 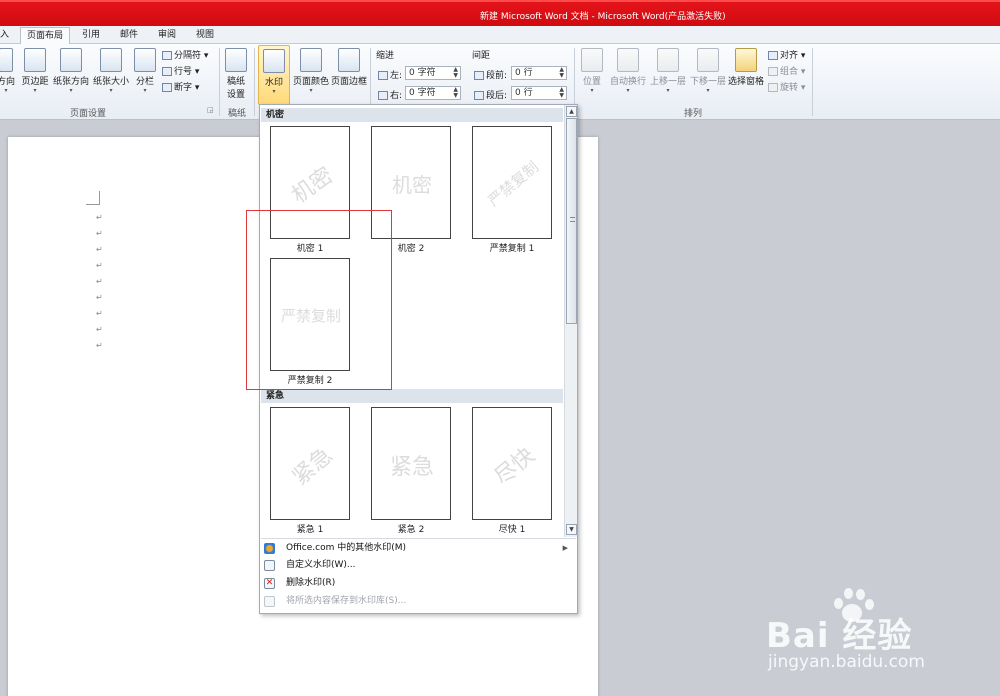 I want to click on breaks-icon, so click(x=167, y=55).